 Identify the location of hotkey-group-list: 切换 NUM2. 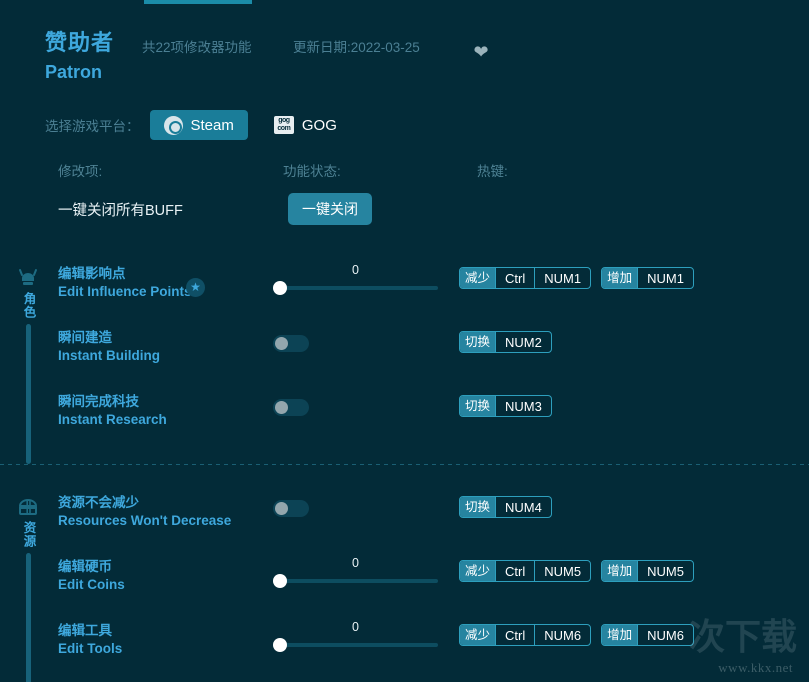
(510, 342).